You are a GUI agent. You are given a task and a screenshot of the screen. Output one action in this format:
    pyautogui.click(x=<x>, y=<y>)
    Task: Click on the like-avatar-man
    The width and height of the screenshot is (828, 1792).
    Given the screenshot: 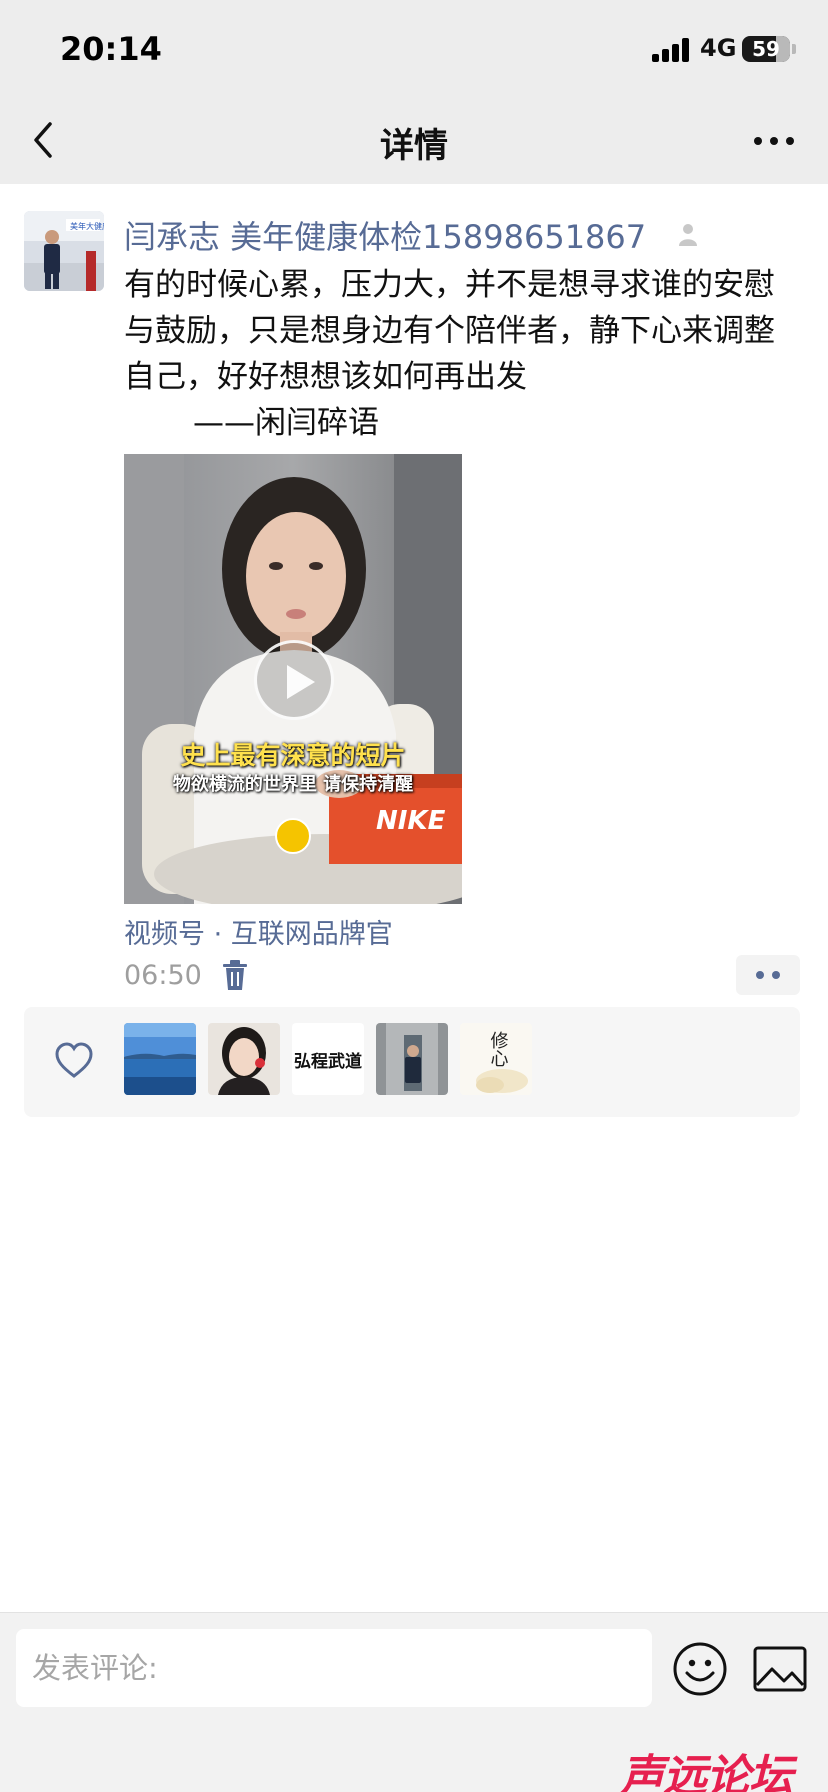 What is the action you would take?
    pyautogui.click(x=412, y=1059)
    